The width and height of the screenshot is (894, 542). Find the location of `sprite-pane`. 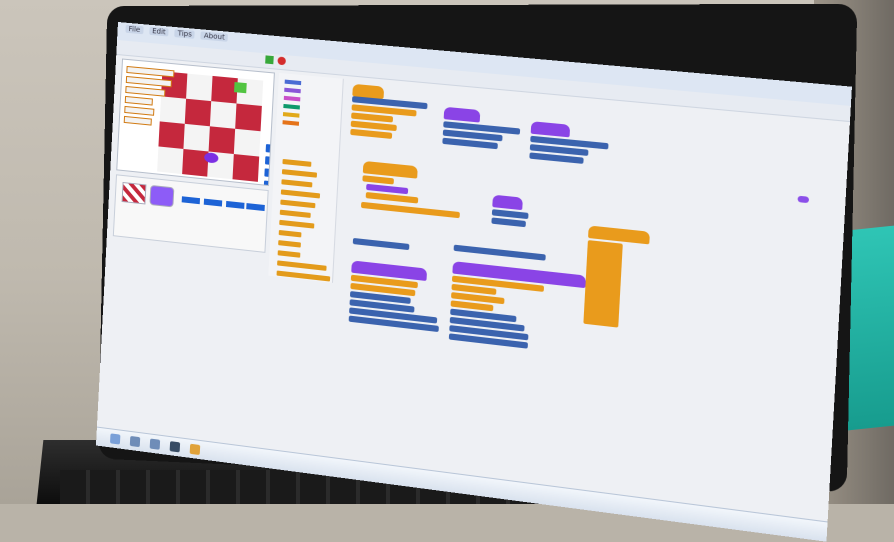

sprite-pane is located at coordinates (190, 213).